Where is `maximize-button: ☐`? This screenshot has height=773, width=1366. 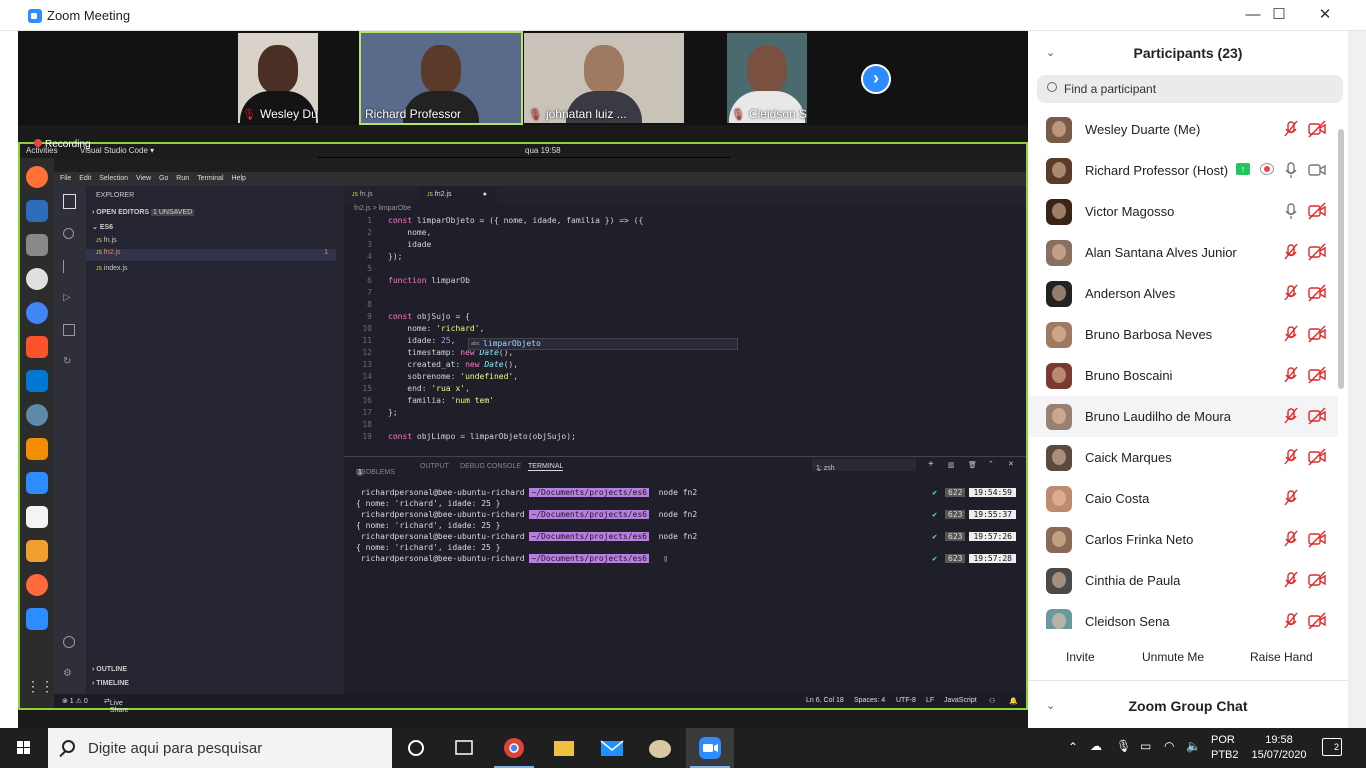
maximize-button: ☐ is located at coordinates (1279, 15).